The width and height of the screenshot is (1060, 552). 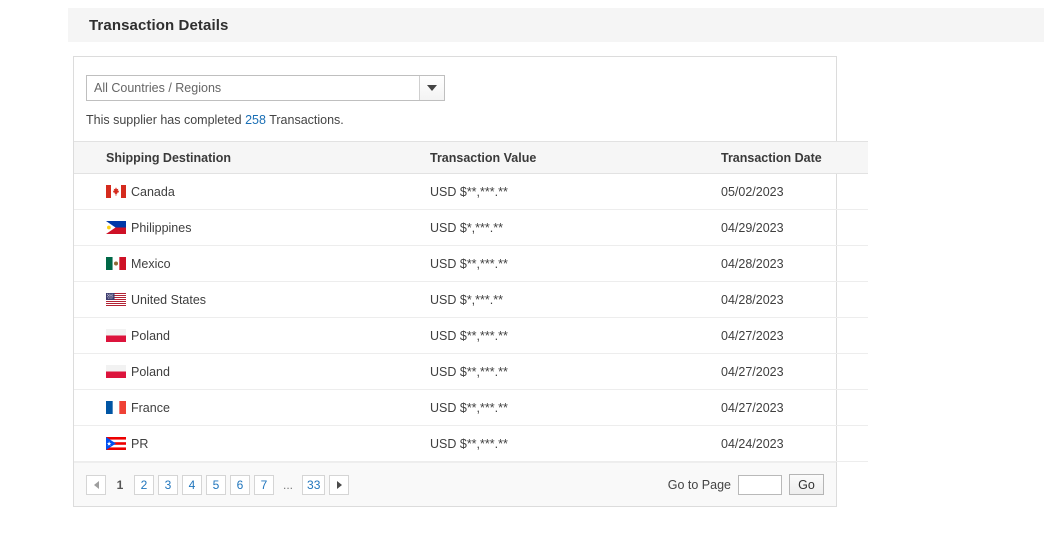 I want to click on table-footer: 1 2 3 4 5 6 7... 33 Go to Page Go, so click(x=455, y=484).